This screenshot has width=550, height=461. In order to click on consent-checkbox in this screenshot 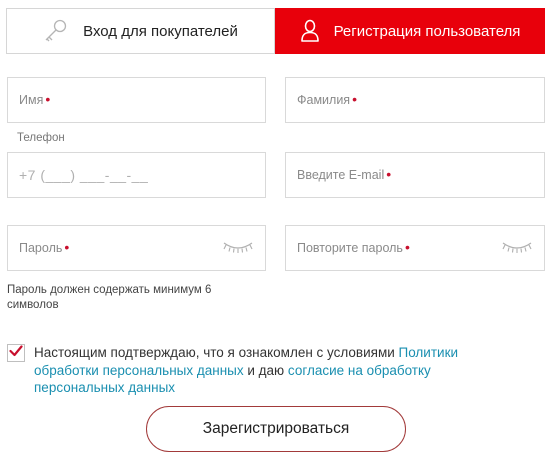, I will do `click(16, 353)`.